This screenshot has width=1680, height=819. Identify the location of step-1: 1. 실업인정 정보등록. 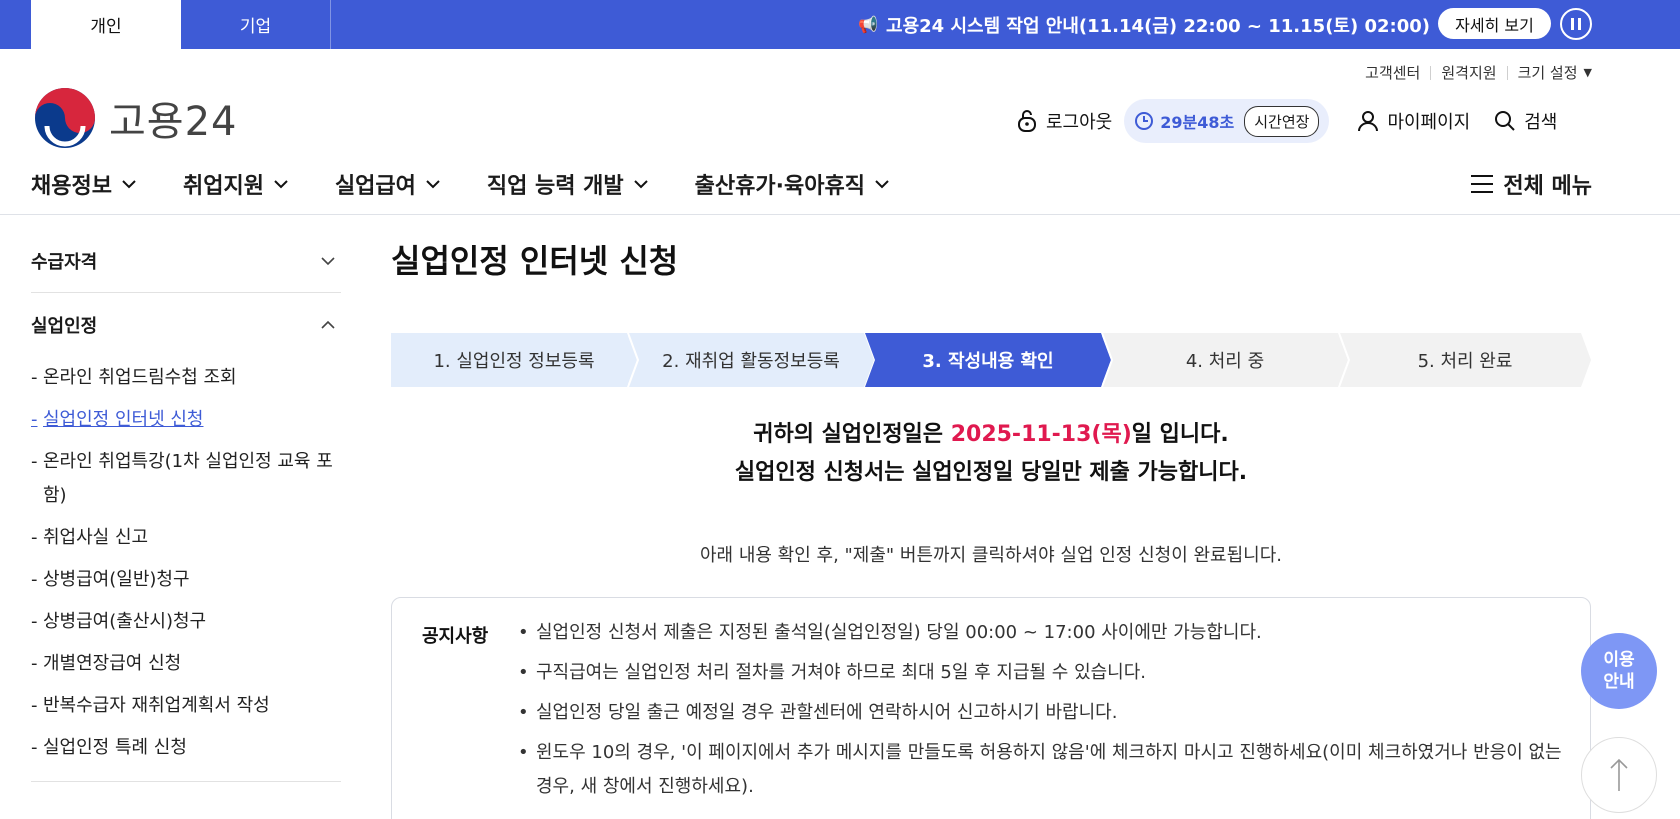
(514, 360).